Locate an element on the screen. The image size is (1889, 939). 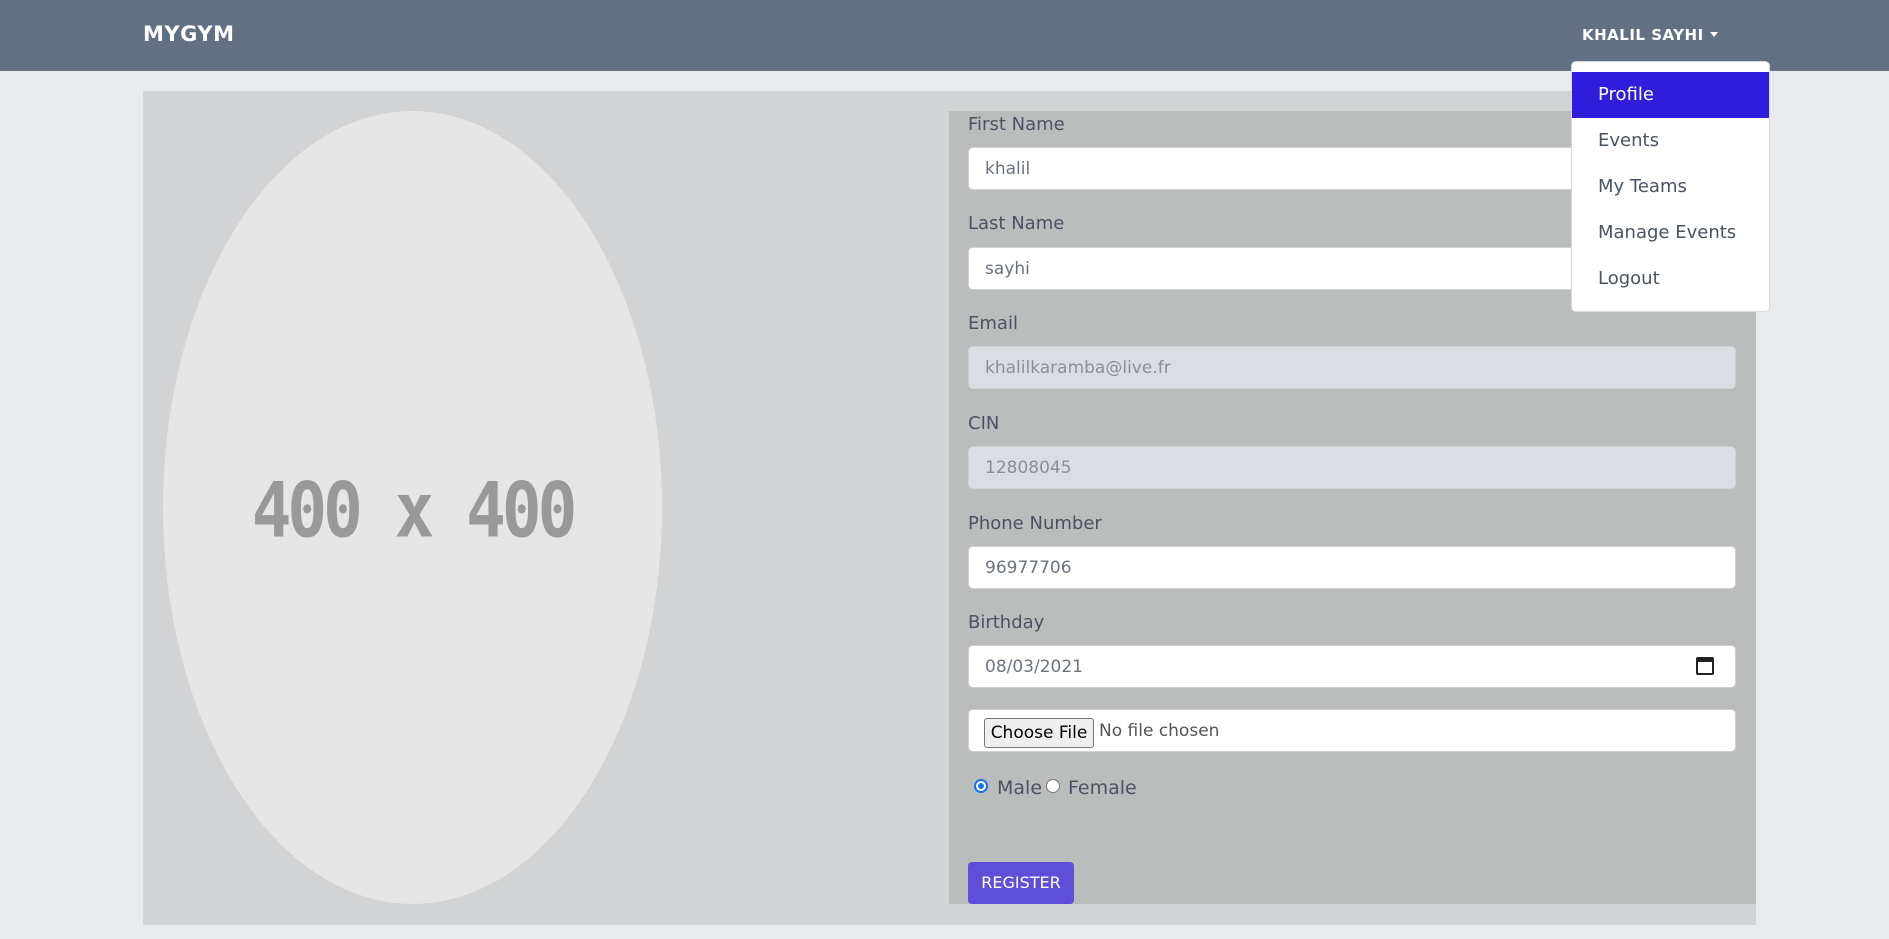
register-button: REGISTER is located at coordinates (1021, 883).